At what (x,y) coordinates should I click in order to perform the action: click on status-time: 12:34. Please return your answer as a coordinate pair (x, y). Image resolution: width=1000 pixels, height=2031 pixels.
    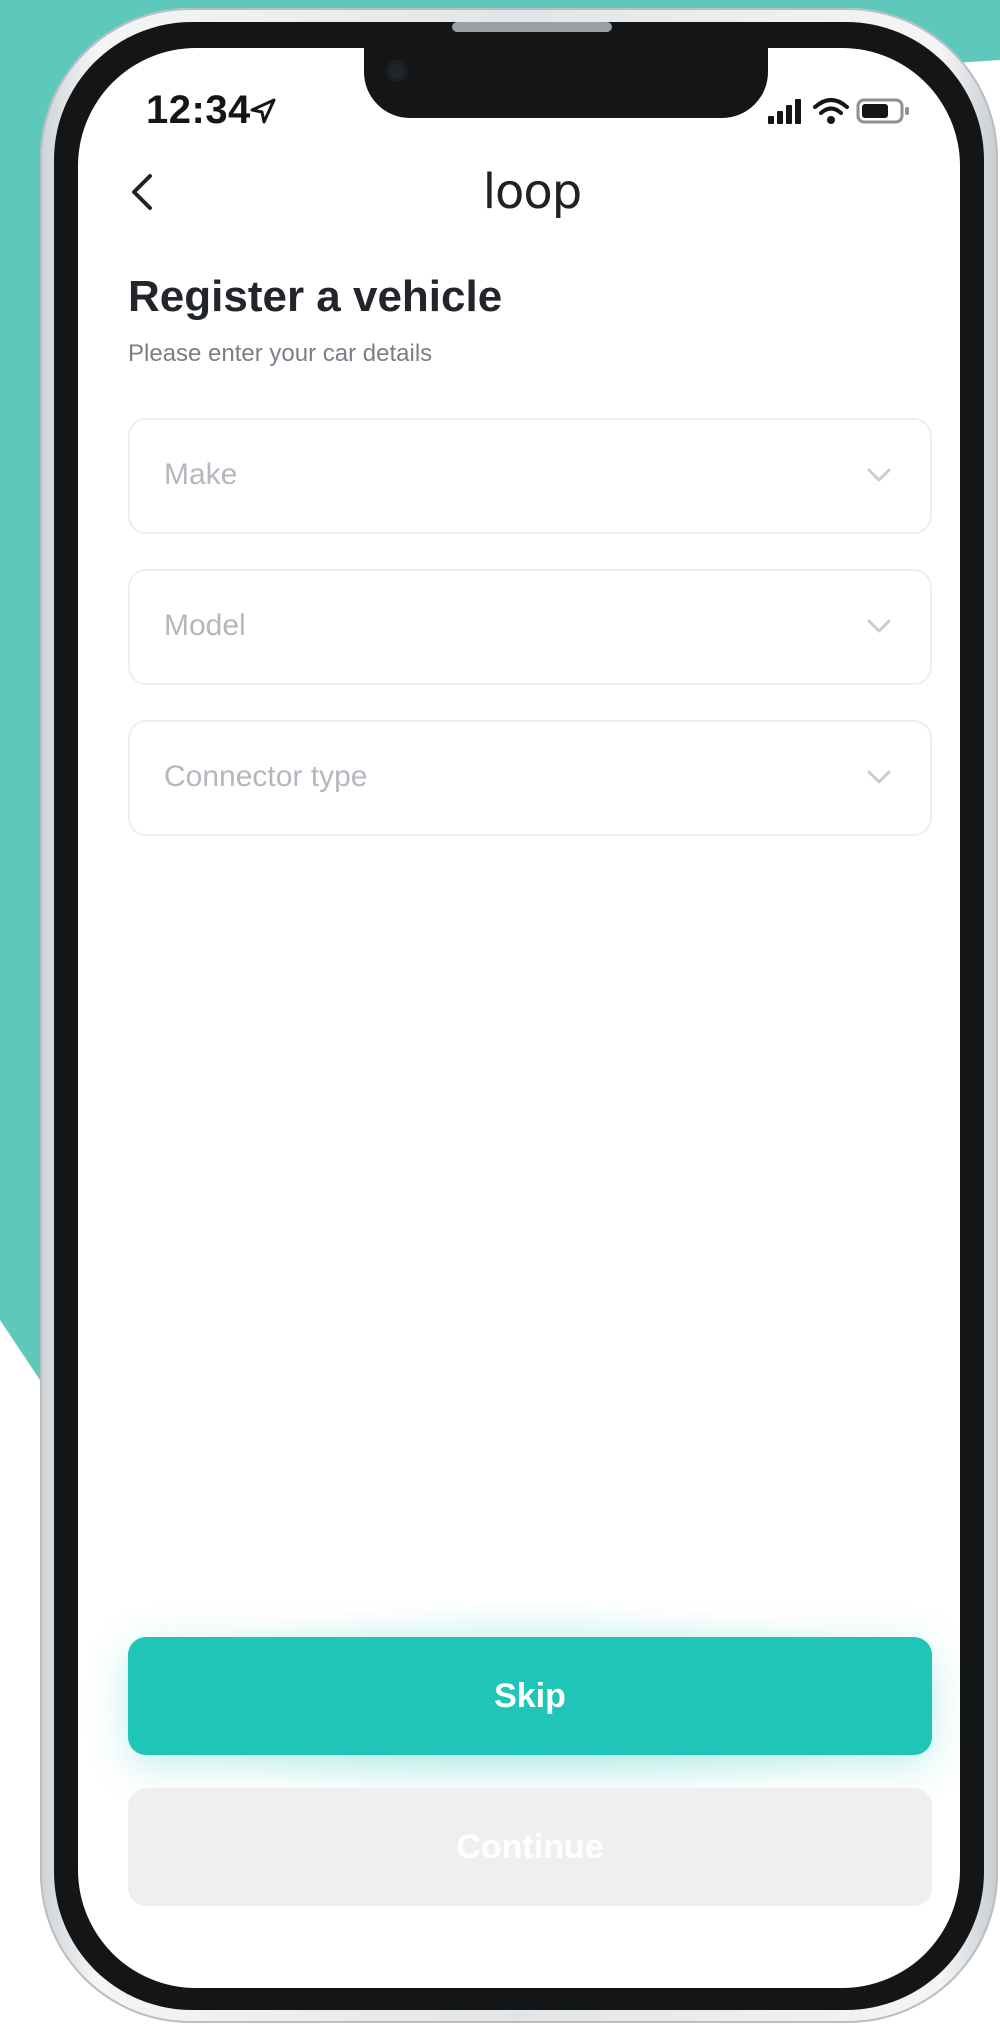
    Looking at the image, I should click on (198, 110).